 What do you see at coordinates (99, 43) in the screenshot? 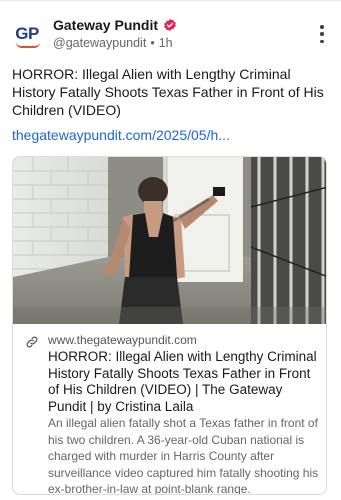
I see `author-handle: @gatewaypundit` at bounding box center [99, 43].